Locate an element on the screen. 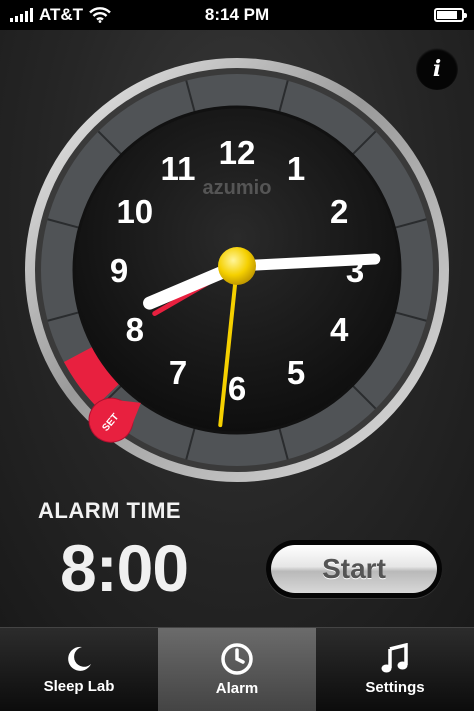 This screenshot has height=711, width=474. alarm-time-value: 8:00 is located at coordinates (124, 568).